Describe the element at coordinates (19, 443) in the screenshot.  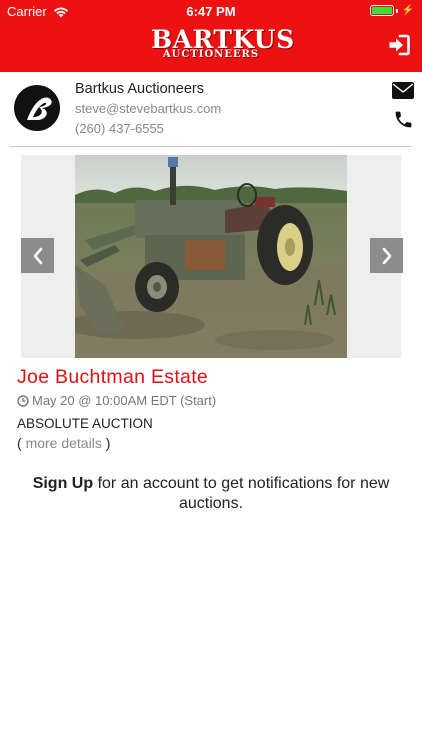
I see `details-open-paren: (` at that location.